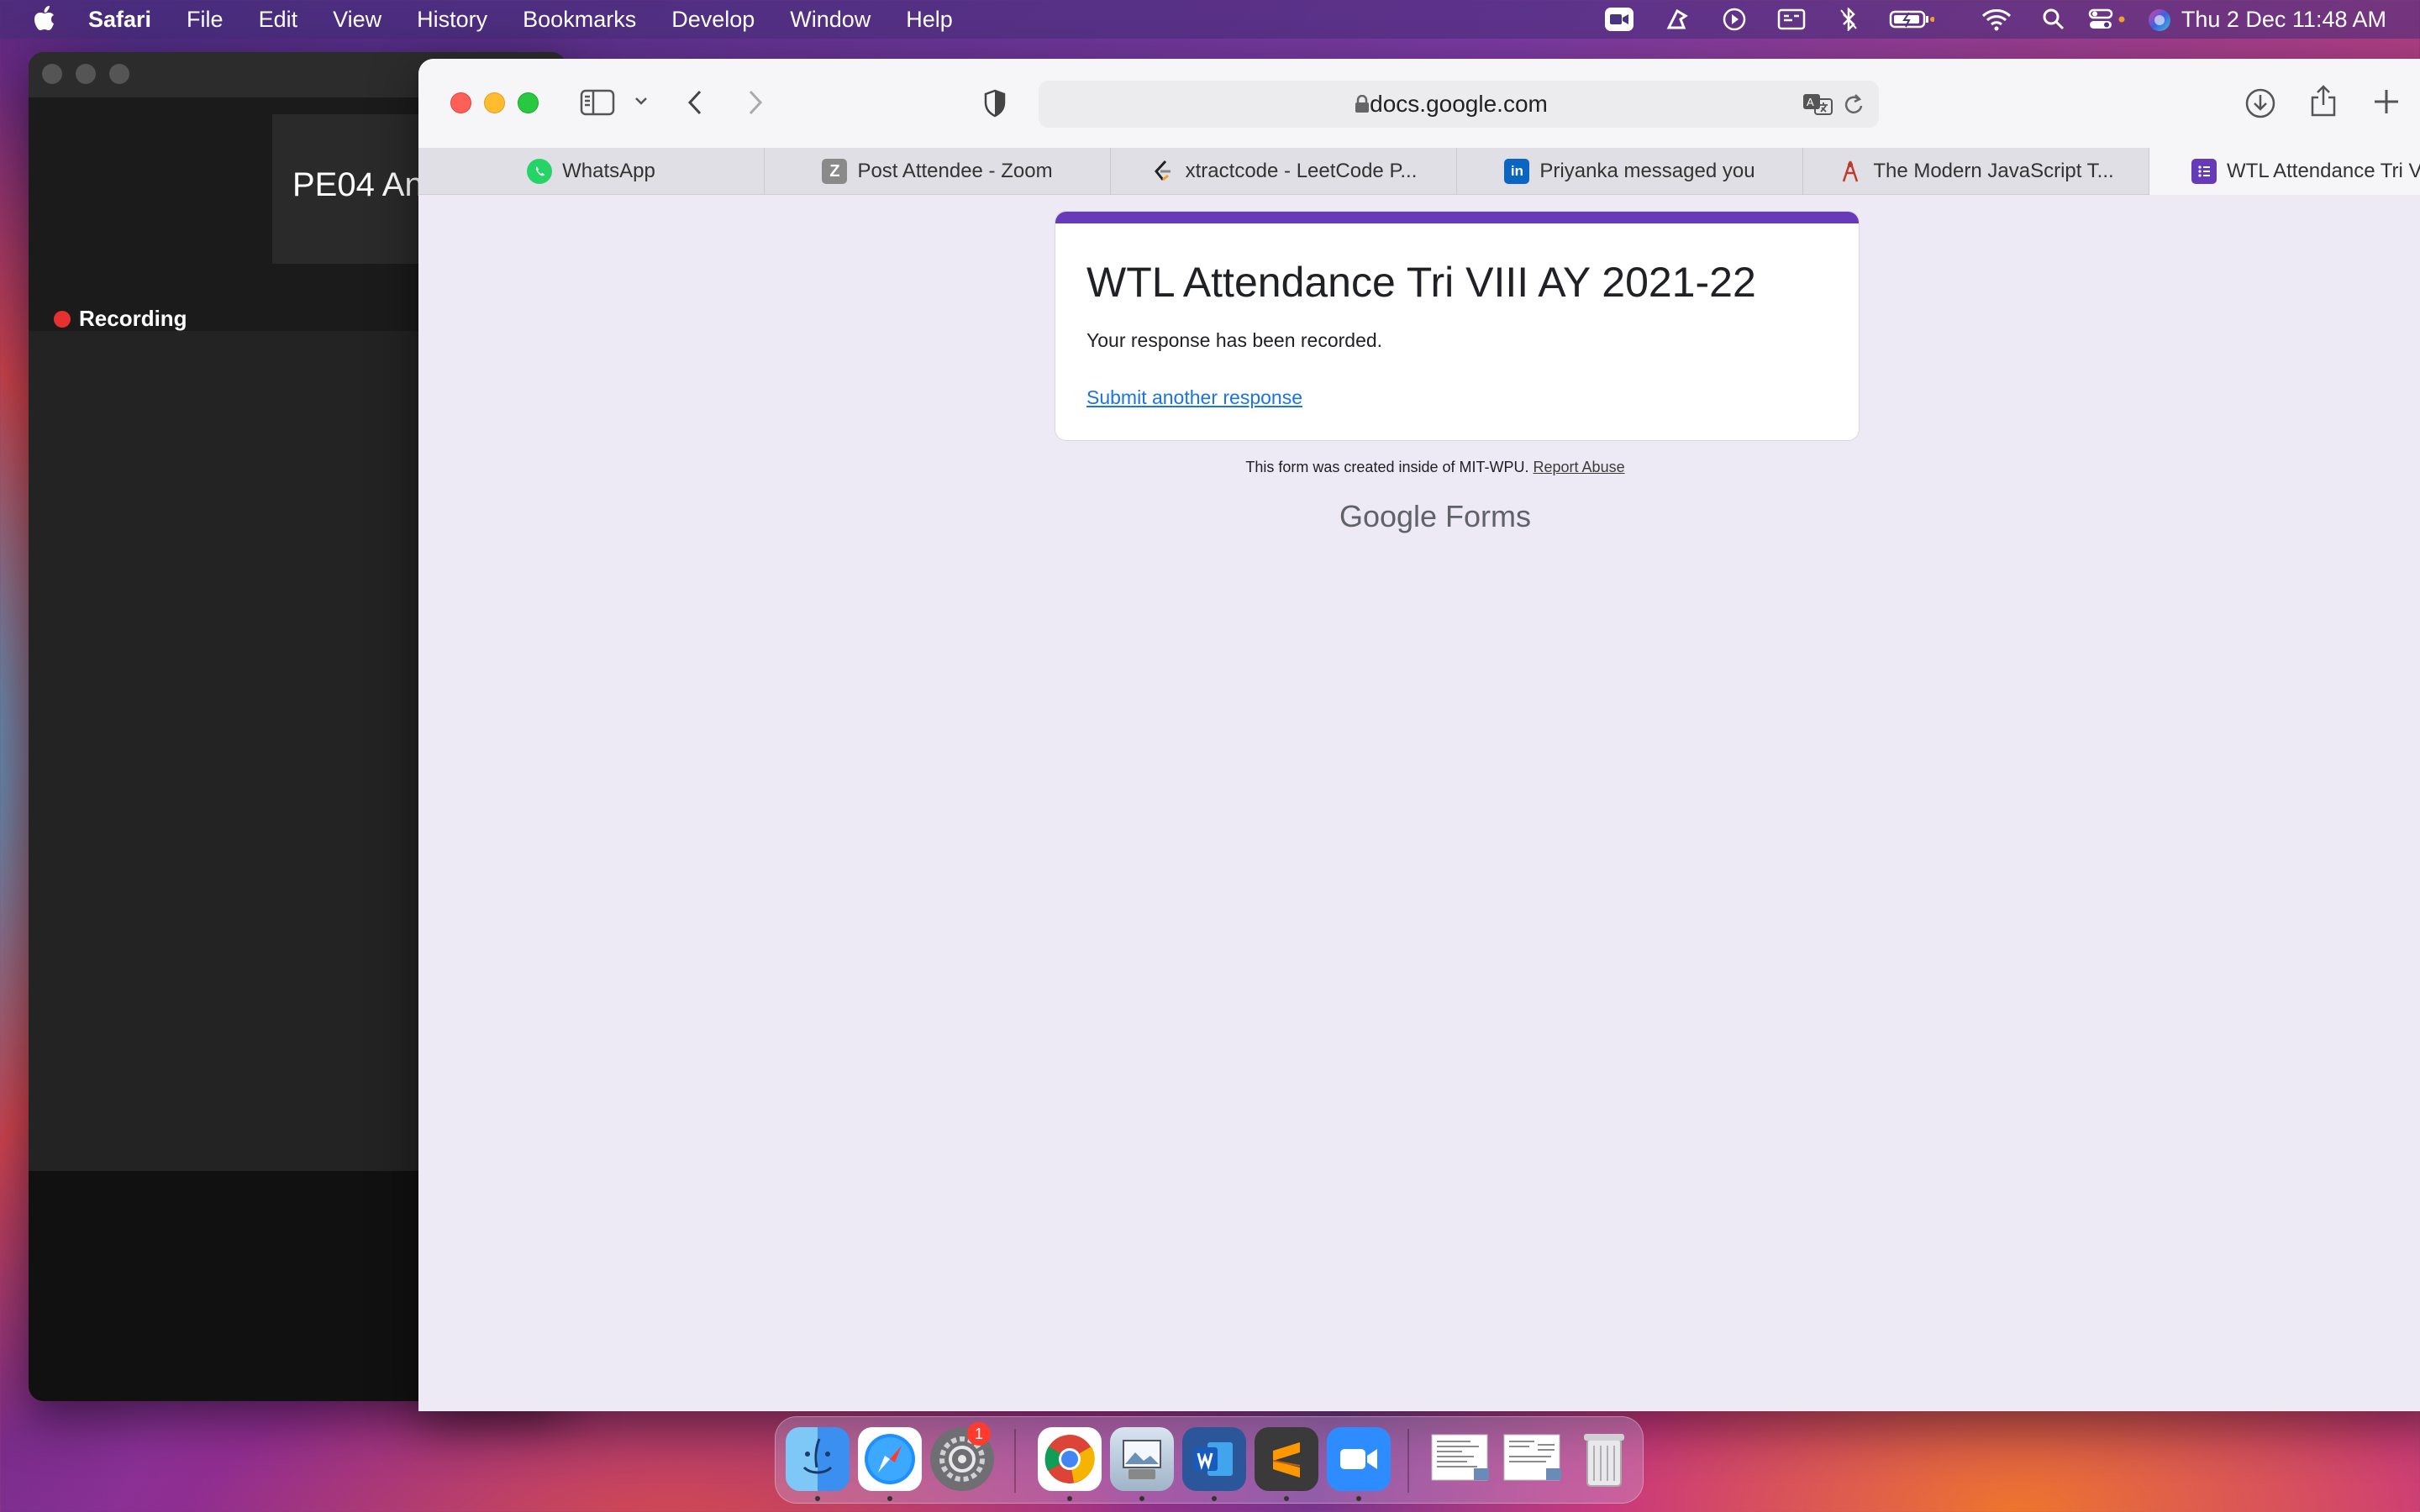  Describe the element at coordinates (2324, 171) in the screenshot. I see `tab-label: WTL Attendance Tri VIII AY 2021-22` at that location.